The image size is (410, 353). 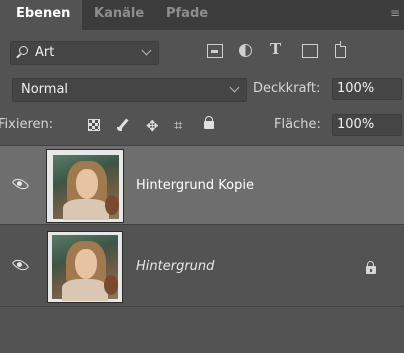 What do you see at coordinates (245, 50) in the screenshot?
I see `adjustment-layer-filter-icon` at bounding box center [245, 50].